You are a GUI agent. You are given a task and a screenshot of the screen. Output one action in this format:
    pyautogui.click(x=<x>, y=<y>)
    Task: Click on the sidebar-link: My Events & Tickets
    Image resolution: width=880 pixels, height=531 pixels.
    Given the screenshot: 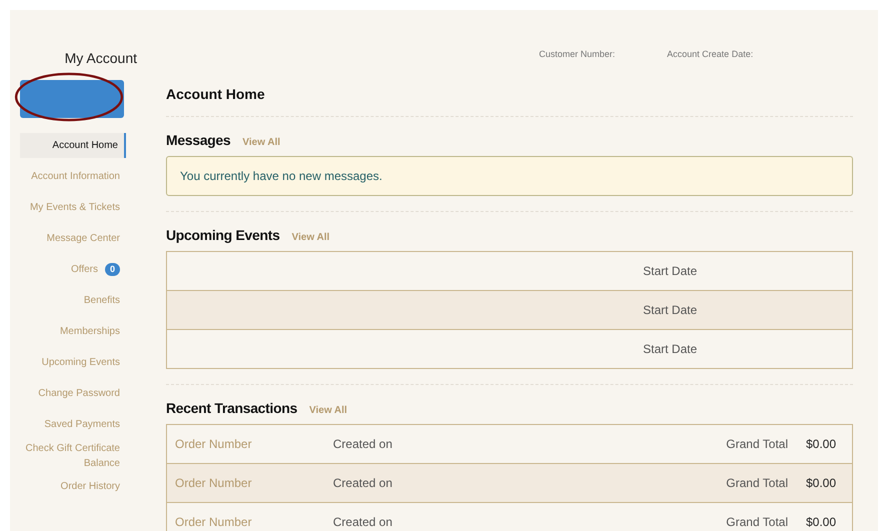 What is the action you would take?
    pyautogui.click(x=73, y=207)
    